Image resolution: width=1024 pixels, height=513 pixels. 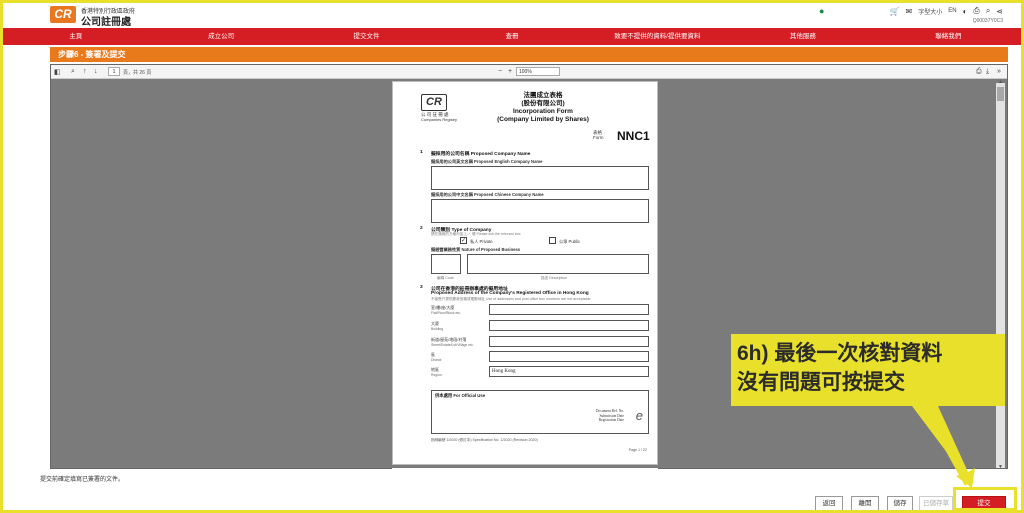 I want to click on callout-arrow, so click(x=943, y=446).